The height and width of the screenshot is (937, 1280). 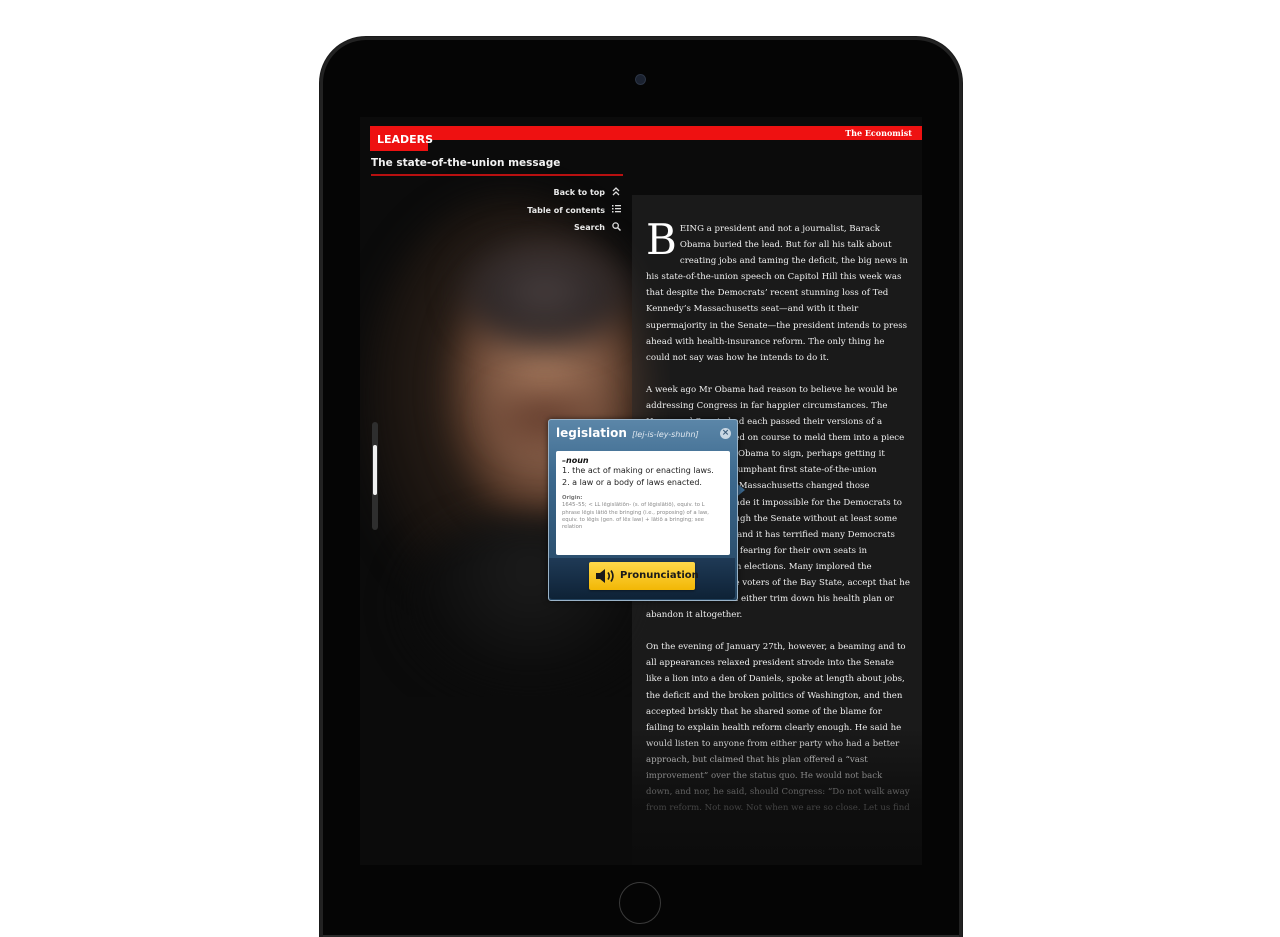 I want to click on brand-label: The Economist, so click(x=878, y=133).